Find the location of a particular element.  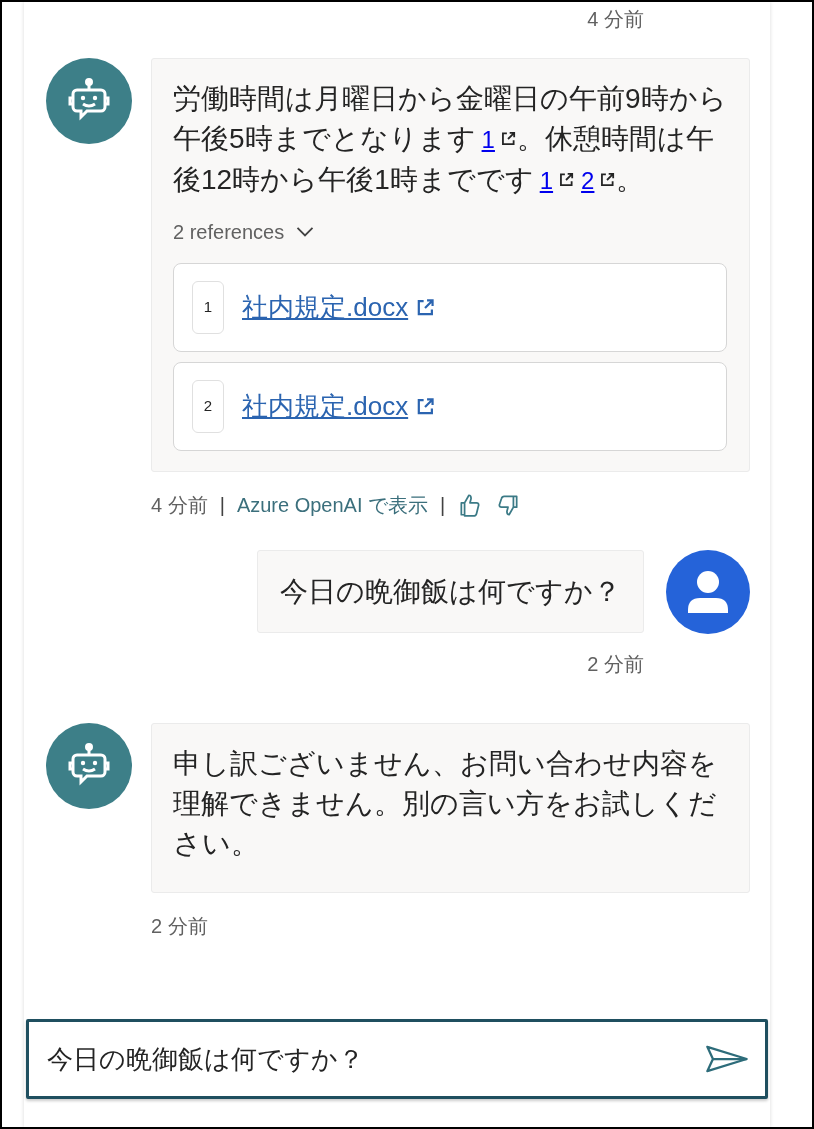

user-avatar-icon is located at coordinates (708, 592).